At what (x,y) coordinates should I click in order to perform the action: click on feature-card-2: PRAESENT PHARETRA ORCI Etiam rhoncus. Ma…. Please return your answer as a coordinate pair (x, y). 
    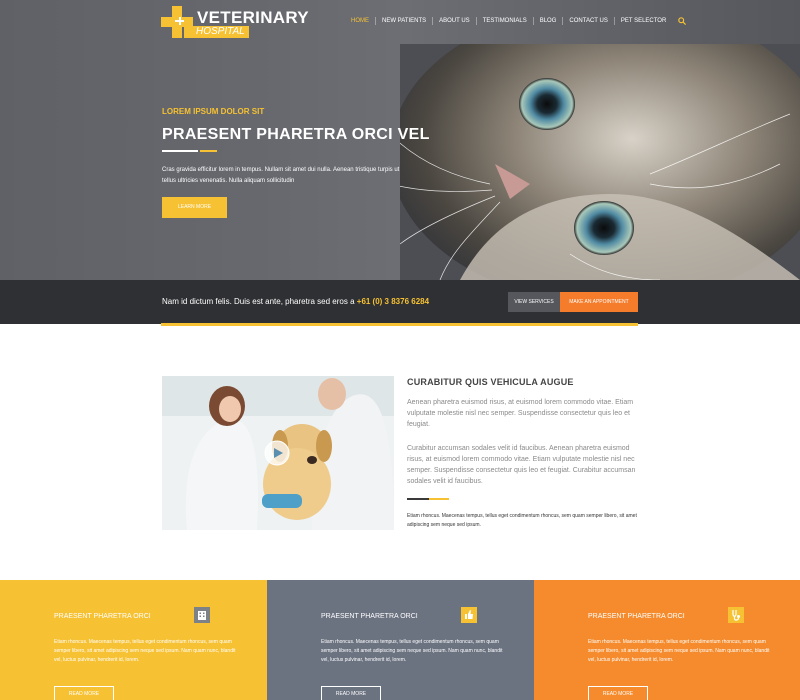
    Looking at the image, I should click on (400, 640).